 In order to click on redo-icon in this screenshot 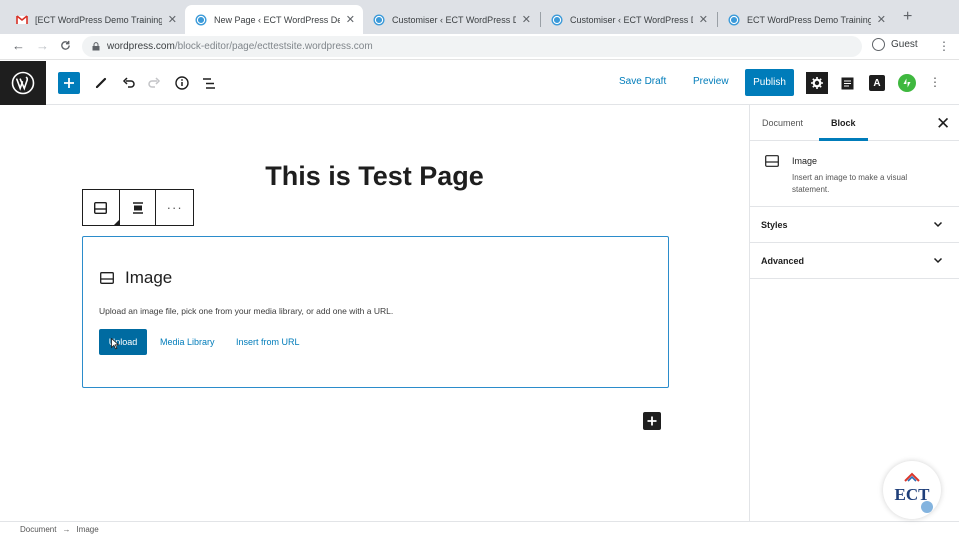, I will do `click(153, 82)`.